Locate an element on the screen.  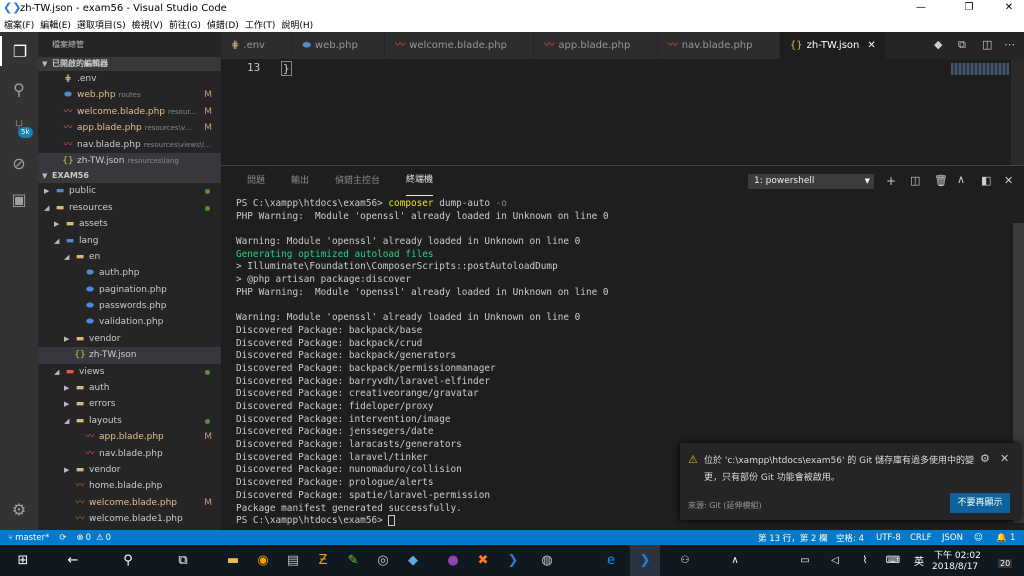
split-editor-icon: ◫ is located at coordinates (987, 44).